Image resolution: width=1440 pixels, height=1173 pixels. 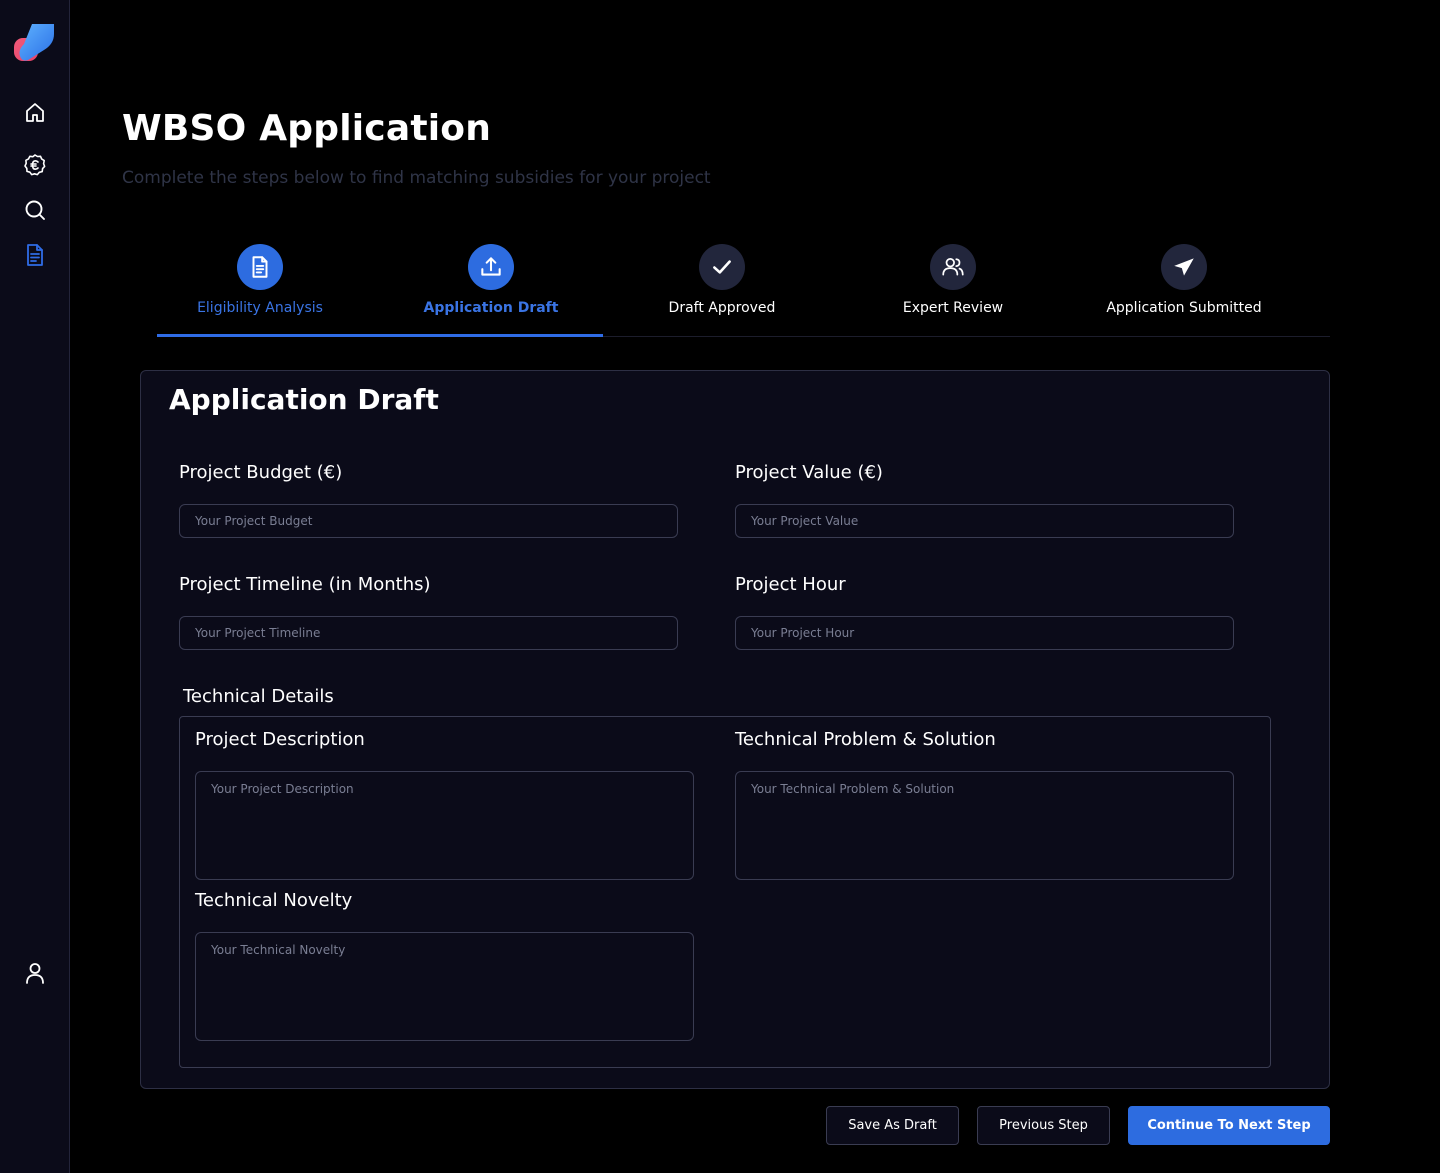 I want to click on project-timeline-input, so click(x=428, y=633).